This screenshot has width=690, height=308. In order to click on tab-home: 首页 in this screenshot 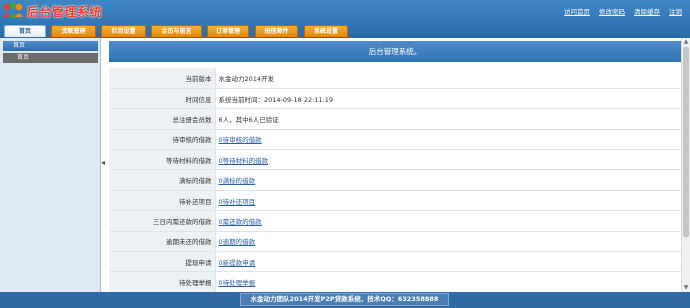, I will do `click(25, 31)`.